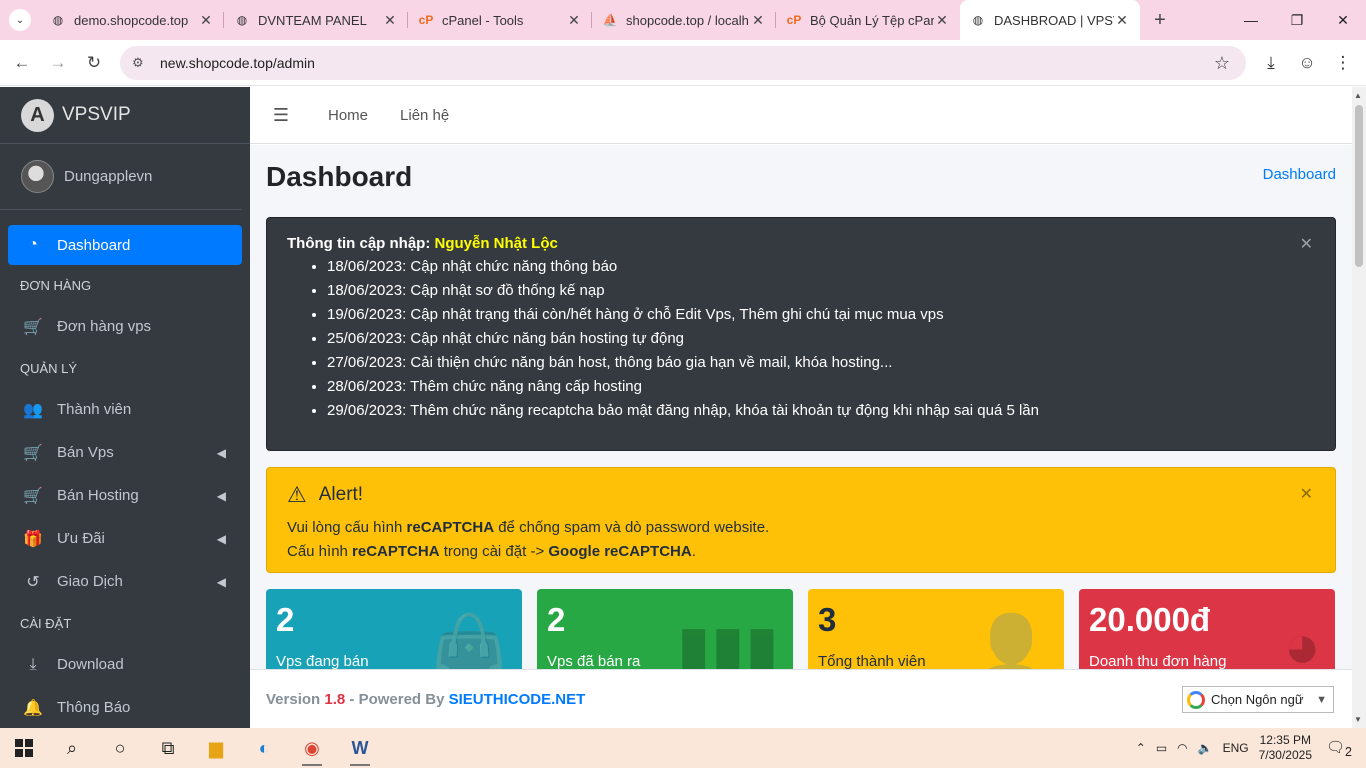  I want to click on user-name: Dungapplevn, so click(108, 176).